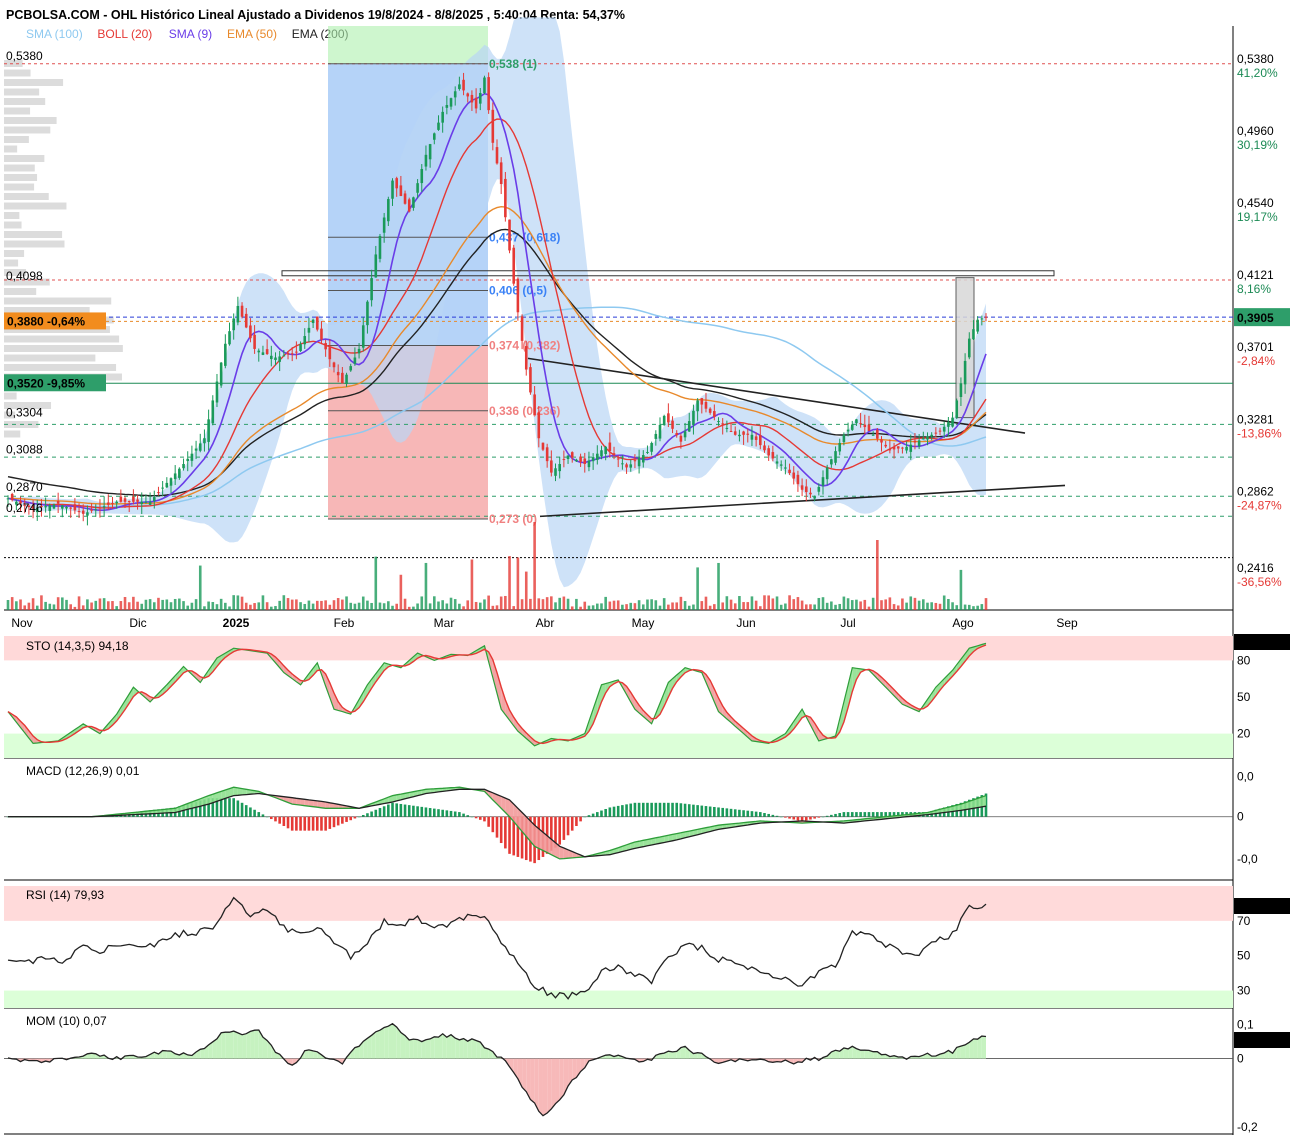 Image resolution: width=1299 pixels, height=1138 pixels. What do you see at coordinates (1247, 859) in the screenshot?
I see `macd-axis-label: -0,0` at bounding box center [1247, 859].